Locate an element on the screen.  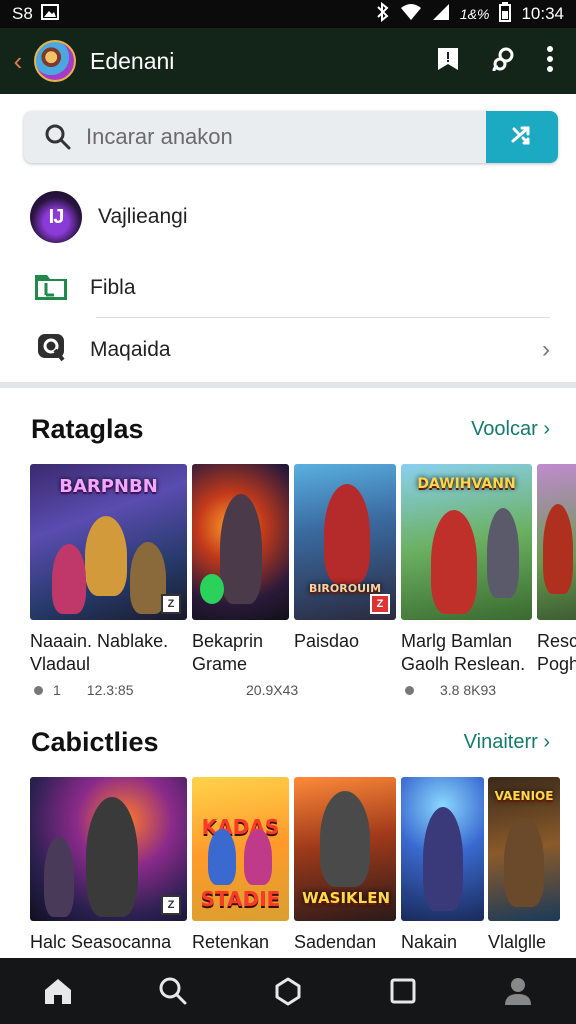
game-name: Paisdao is located at coordinates (327, 641).